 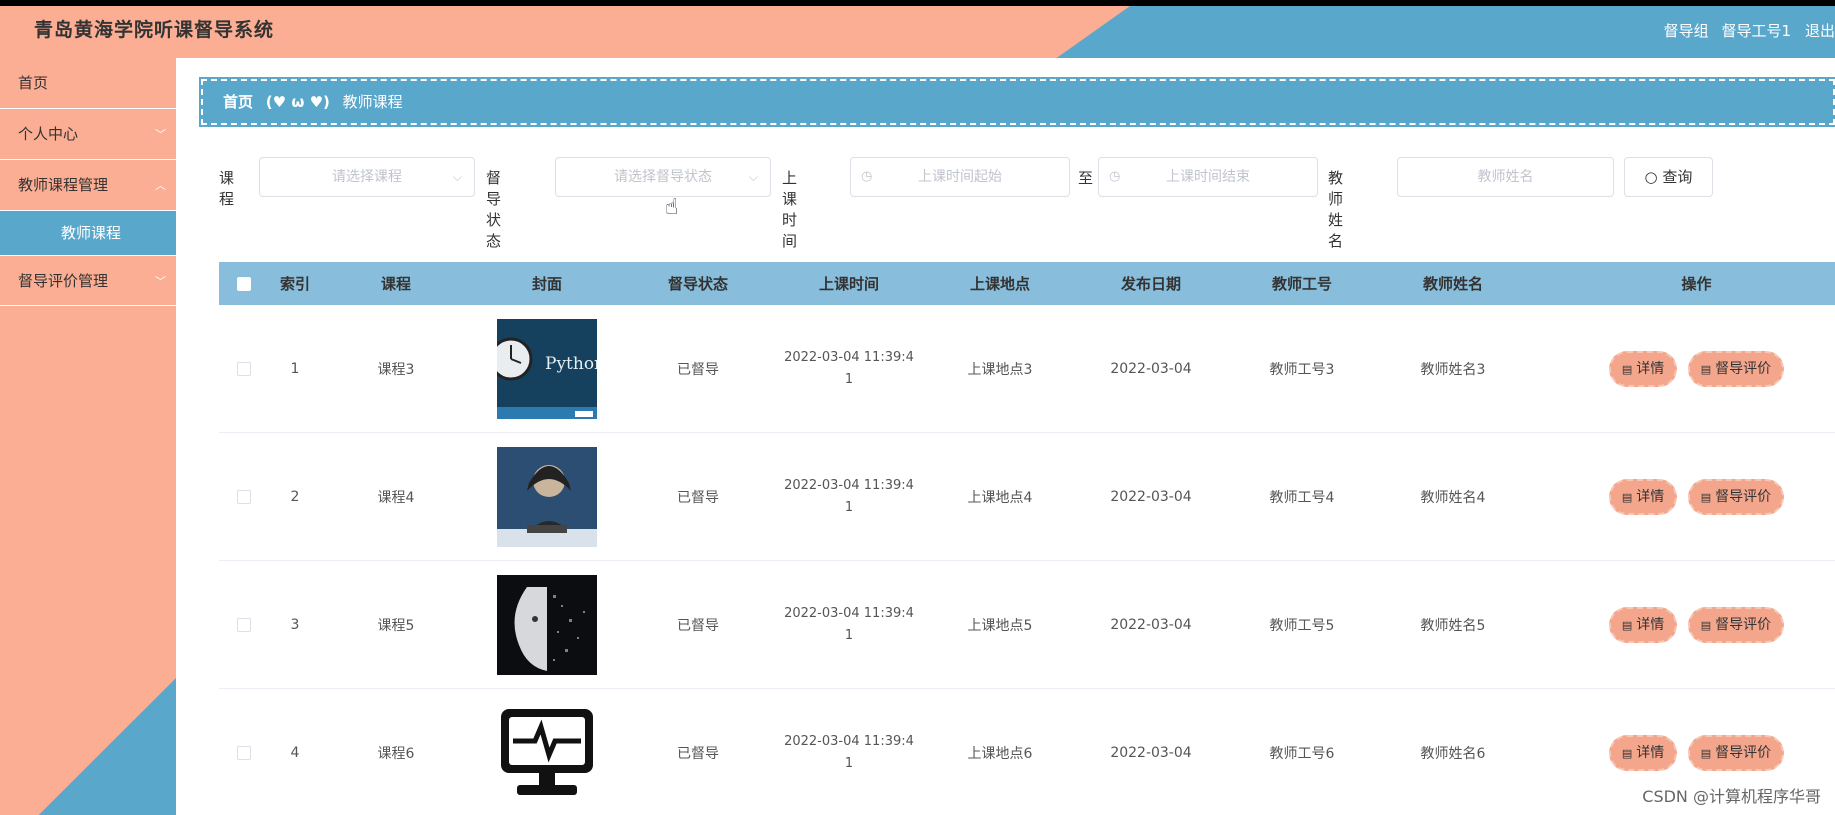 I want to click on select-all-checkbox, so click(x=244, y=284).